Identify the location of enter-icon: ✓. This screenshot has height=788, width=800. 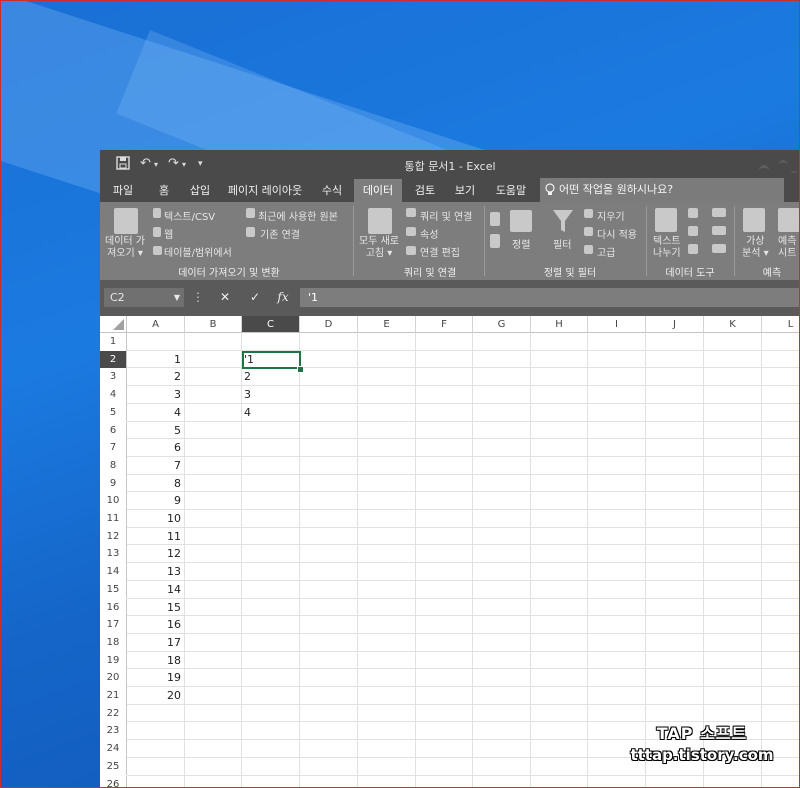
(255, 297).